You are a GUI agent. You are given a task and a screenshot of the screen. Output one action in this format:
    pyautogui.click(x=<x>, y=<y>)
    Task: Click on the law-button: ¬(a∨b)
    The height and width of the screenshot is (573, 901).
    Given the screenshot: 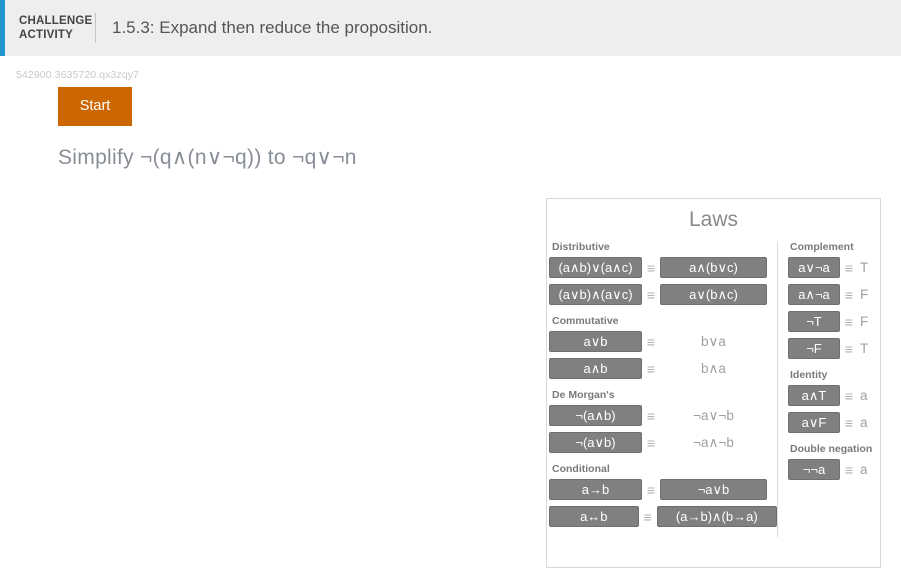 What is the action you would take?
    pyautogui.click(x=595, y=442)
    